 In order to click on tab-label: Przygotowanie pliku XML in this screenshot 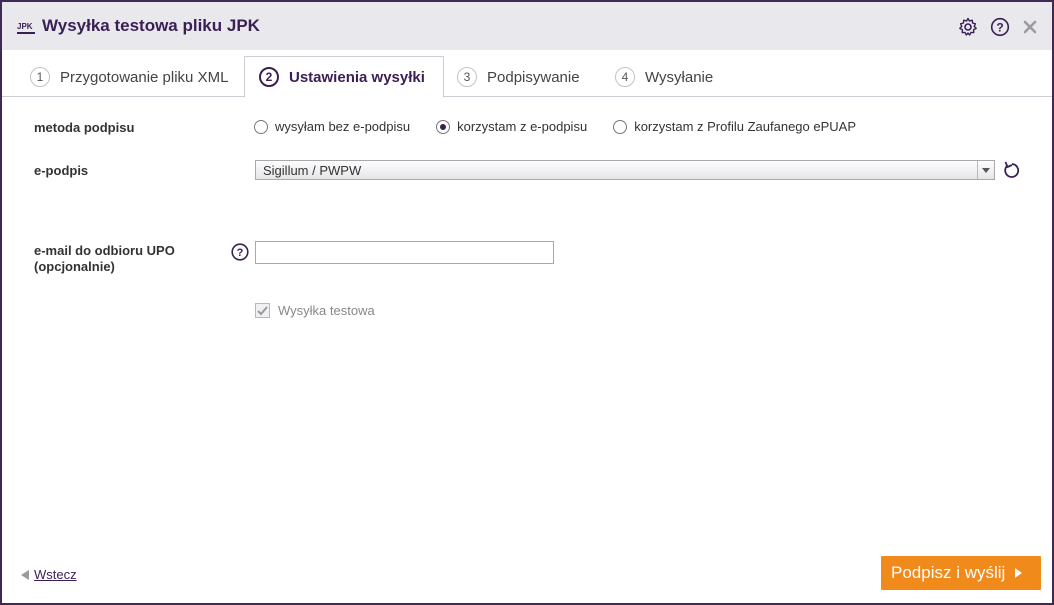, I will do `click(144, 77)`.